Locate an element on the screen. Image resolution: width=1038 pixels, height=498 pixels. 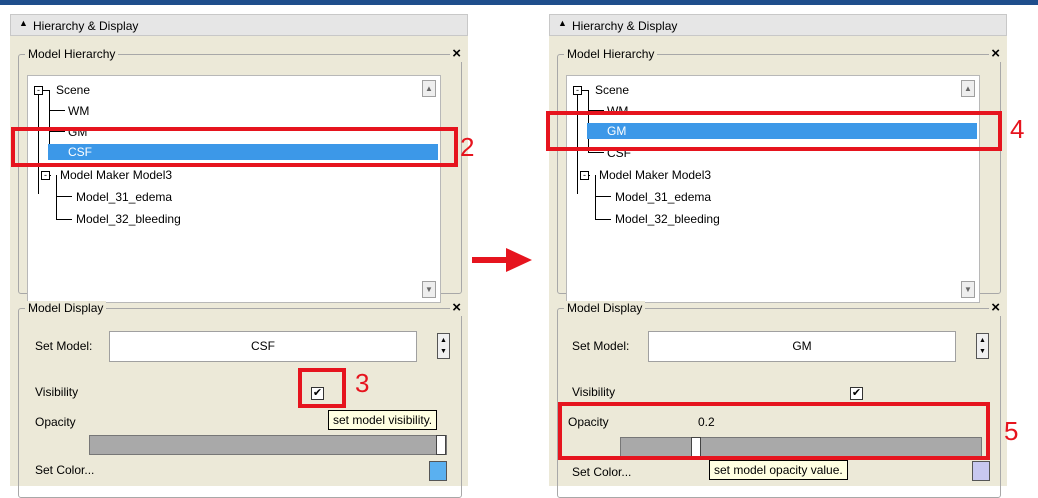
set-model-field: CSF is located at coordinates (263, 346).